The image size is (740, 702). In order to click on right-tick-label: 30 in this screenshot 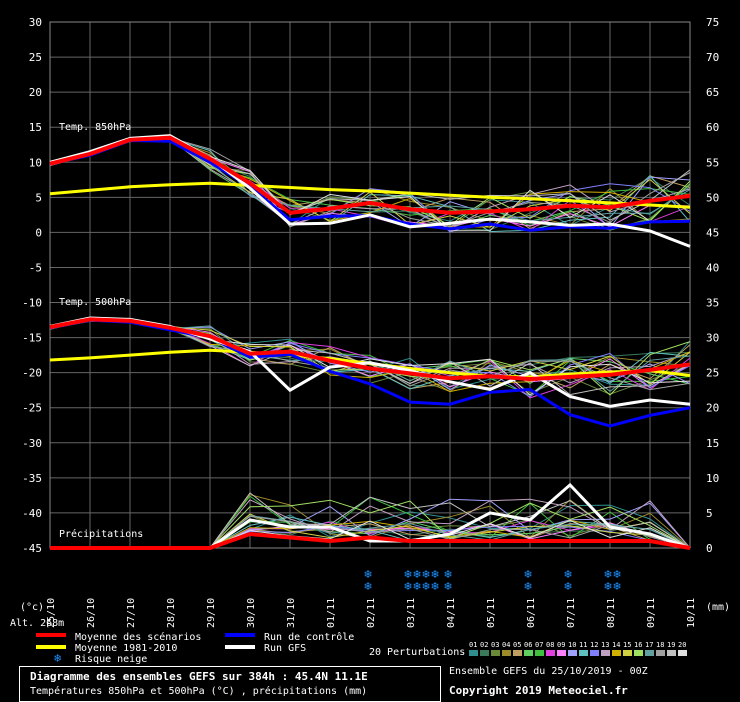, I will do `click(712, 338)`.